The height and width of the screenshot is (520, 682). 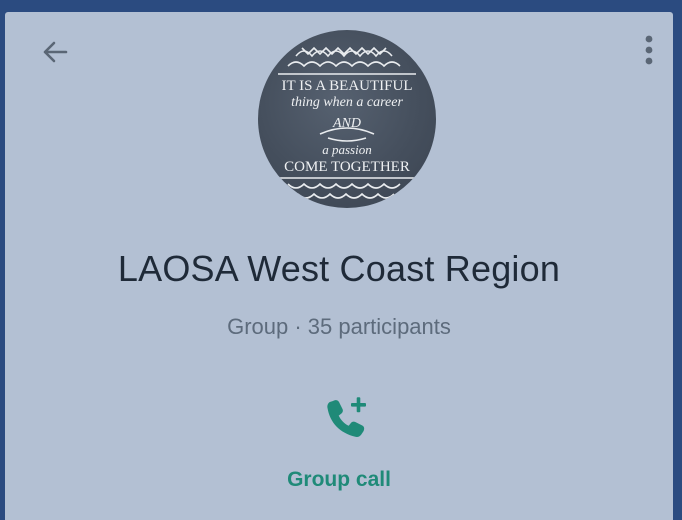 What do you see at coordinates (347, 167) in the screenshot?
I see `avatar-line-5: COME TOGETHER` at bounding box center [347, 167].